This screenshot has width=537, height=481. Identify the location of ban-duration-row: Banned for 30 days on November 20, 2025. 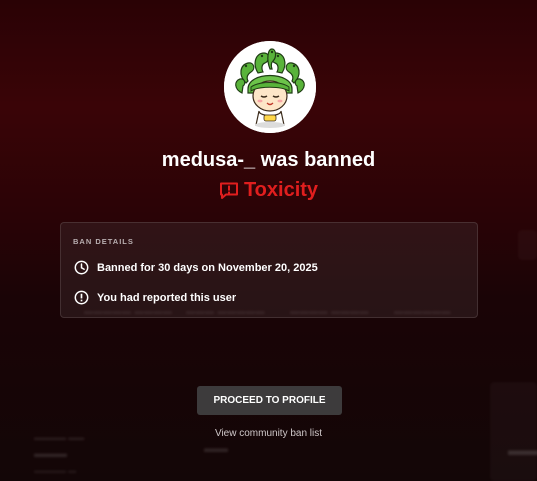
(196, 267).